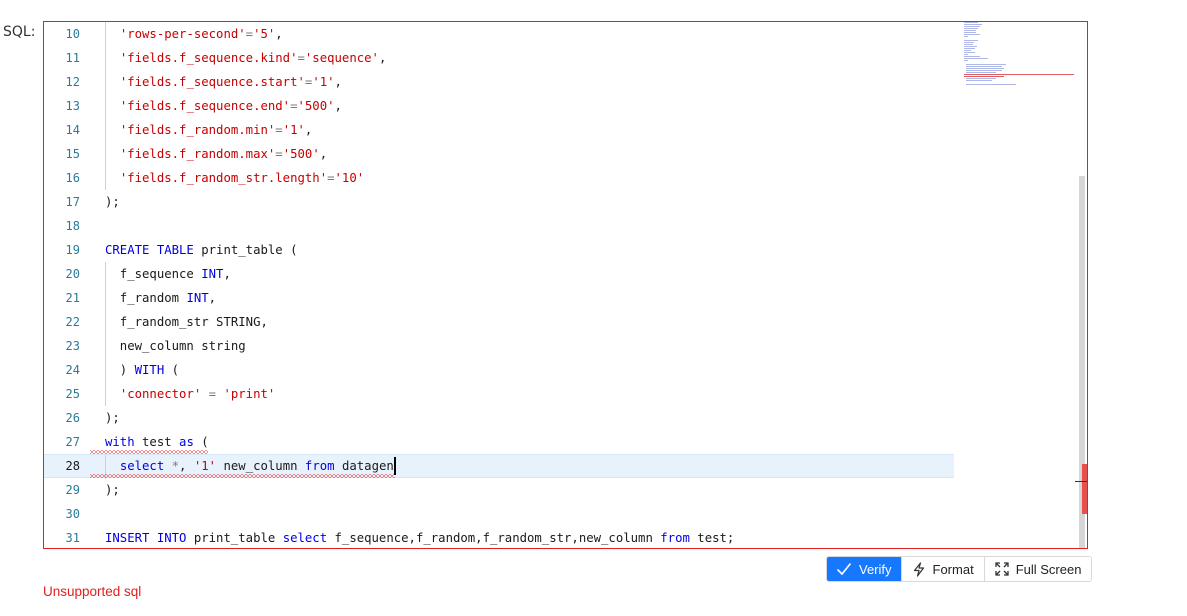  Describe the element at coordinates (394, 466) in the screenshot. I see `text-cursor` at that location.